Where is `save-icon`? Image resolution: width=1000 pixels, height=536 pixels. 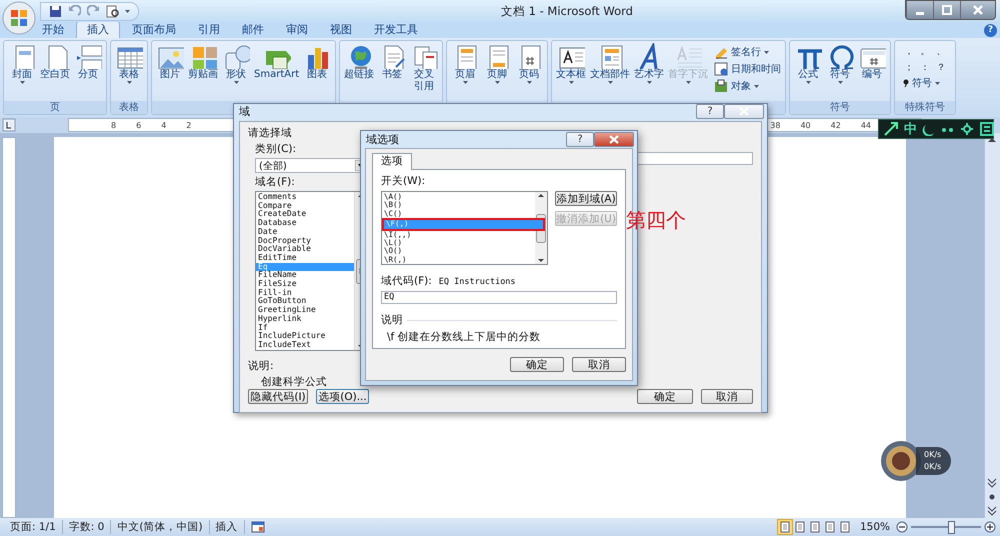
save-icon is located at coordinates (55, 11).